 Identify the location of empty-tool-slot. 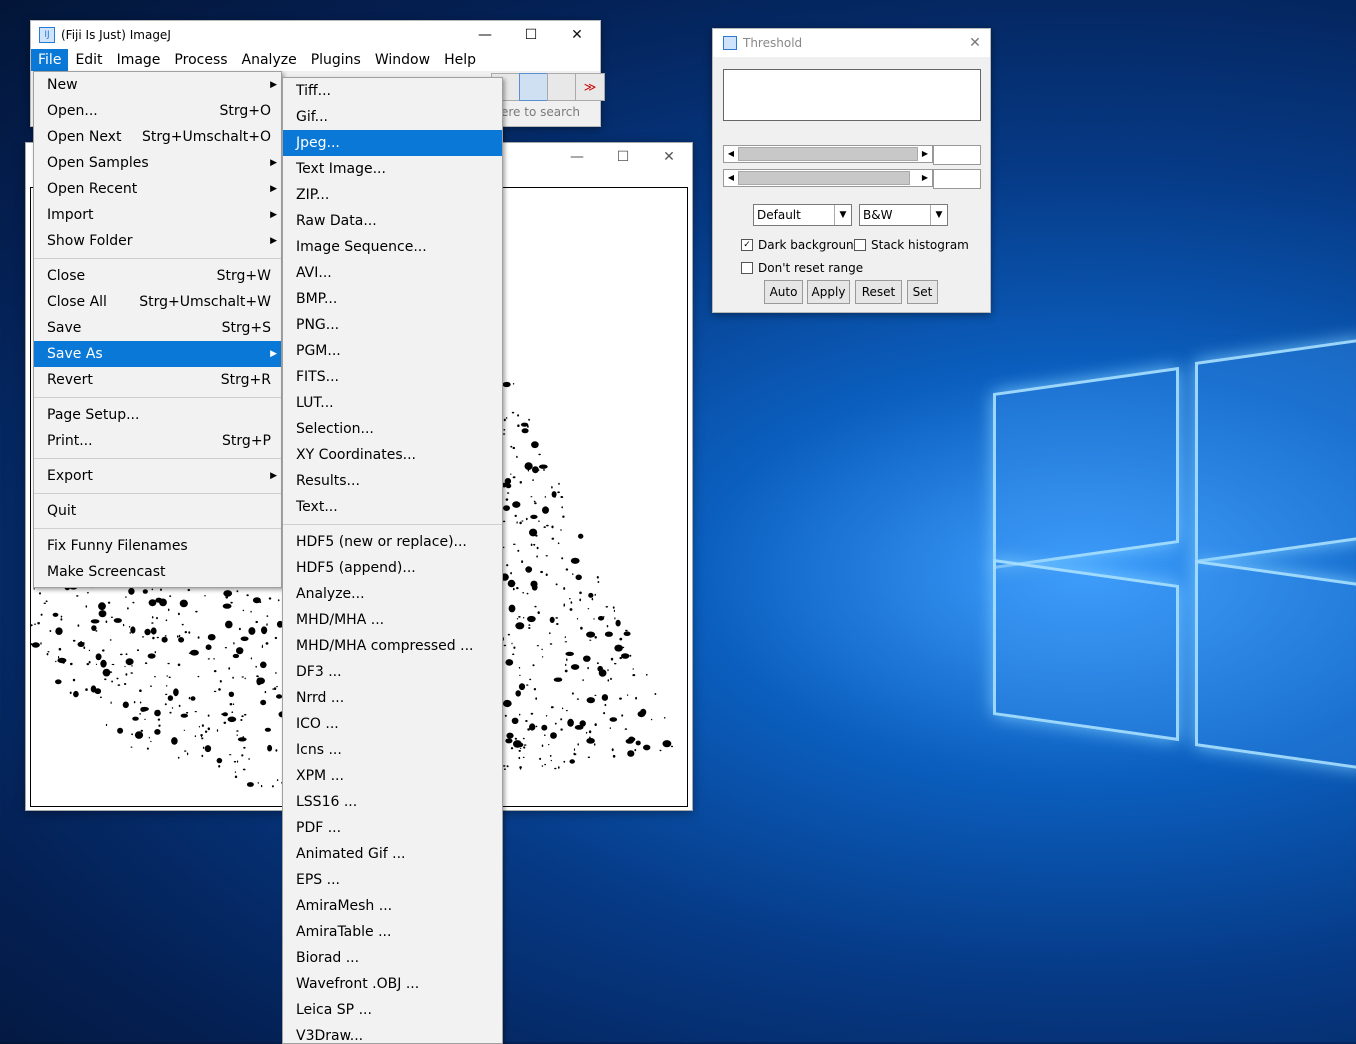
(562, 87).